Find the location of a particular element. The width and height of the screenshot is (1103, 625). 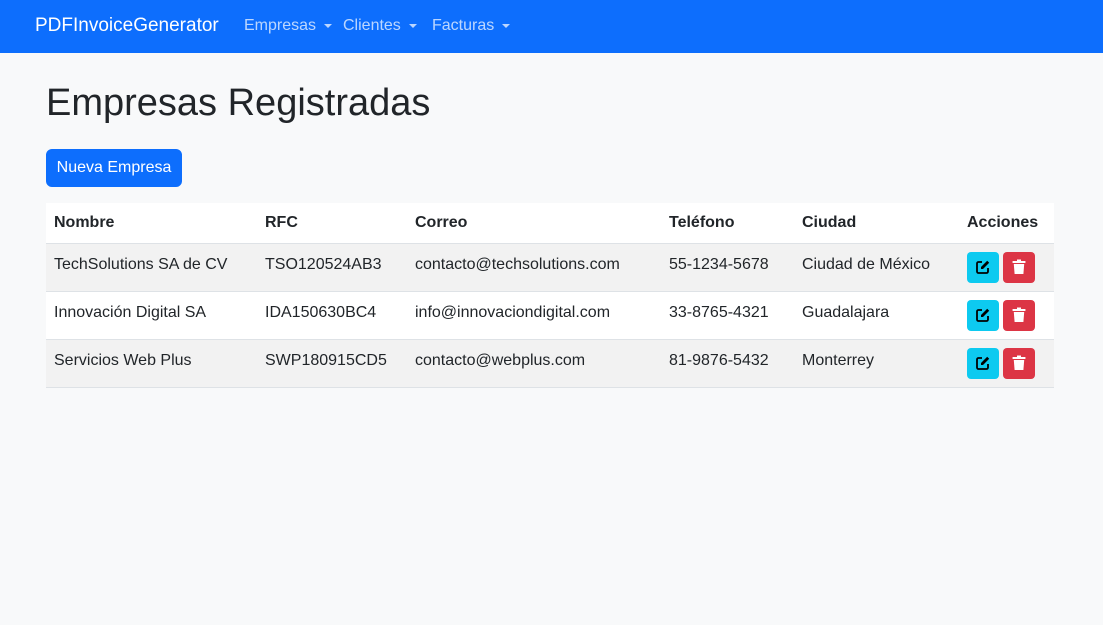

navbar-brand: PDFInvoiceGenerator is located at coordinates (127, 26).